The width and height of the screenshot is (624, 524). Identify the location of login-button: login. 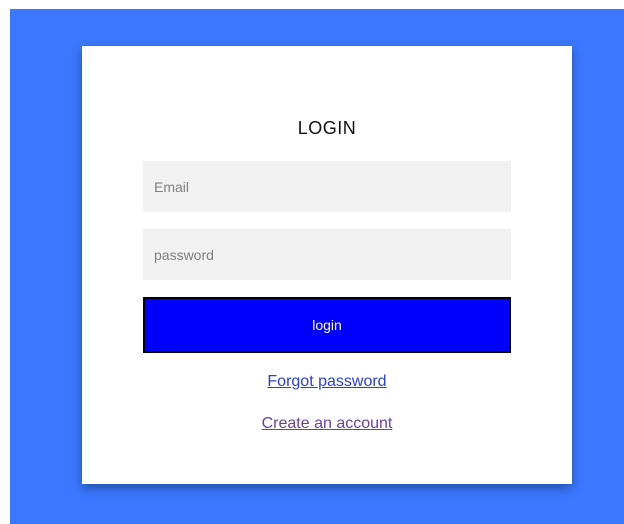
(327, 325).